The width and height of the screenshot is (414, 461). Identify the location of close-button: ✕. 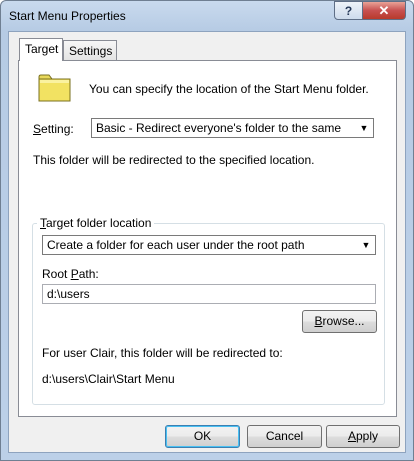
(384, 10).